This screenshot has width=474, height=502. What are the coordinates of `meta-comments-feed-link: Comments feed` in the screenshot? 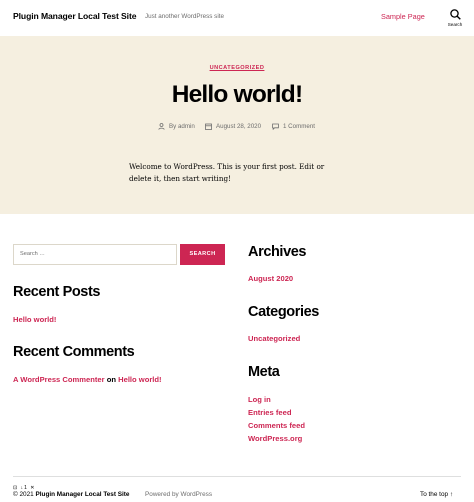 It's located at (276, 425).